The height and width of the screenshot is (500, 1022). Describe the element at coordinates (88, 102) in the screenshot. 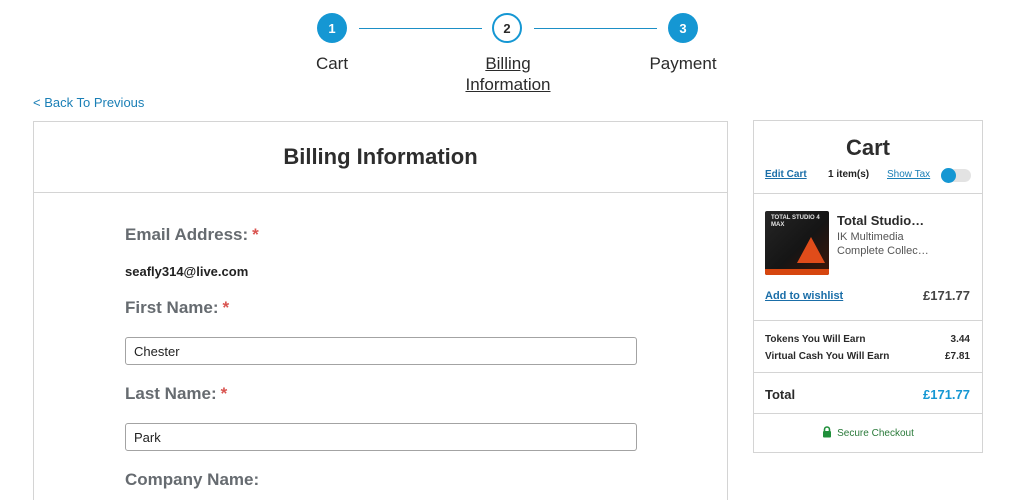

I see `back-to-previous-link: < Back To Previous` at that location.